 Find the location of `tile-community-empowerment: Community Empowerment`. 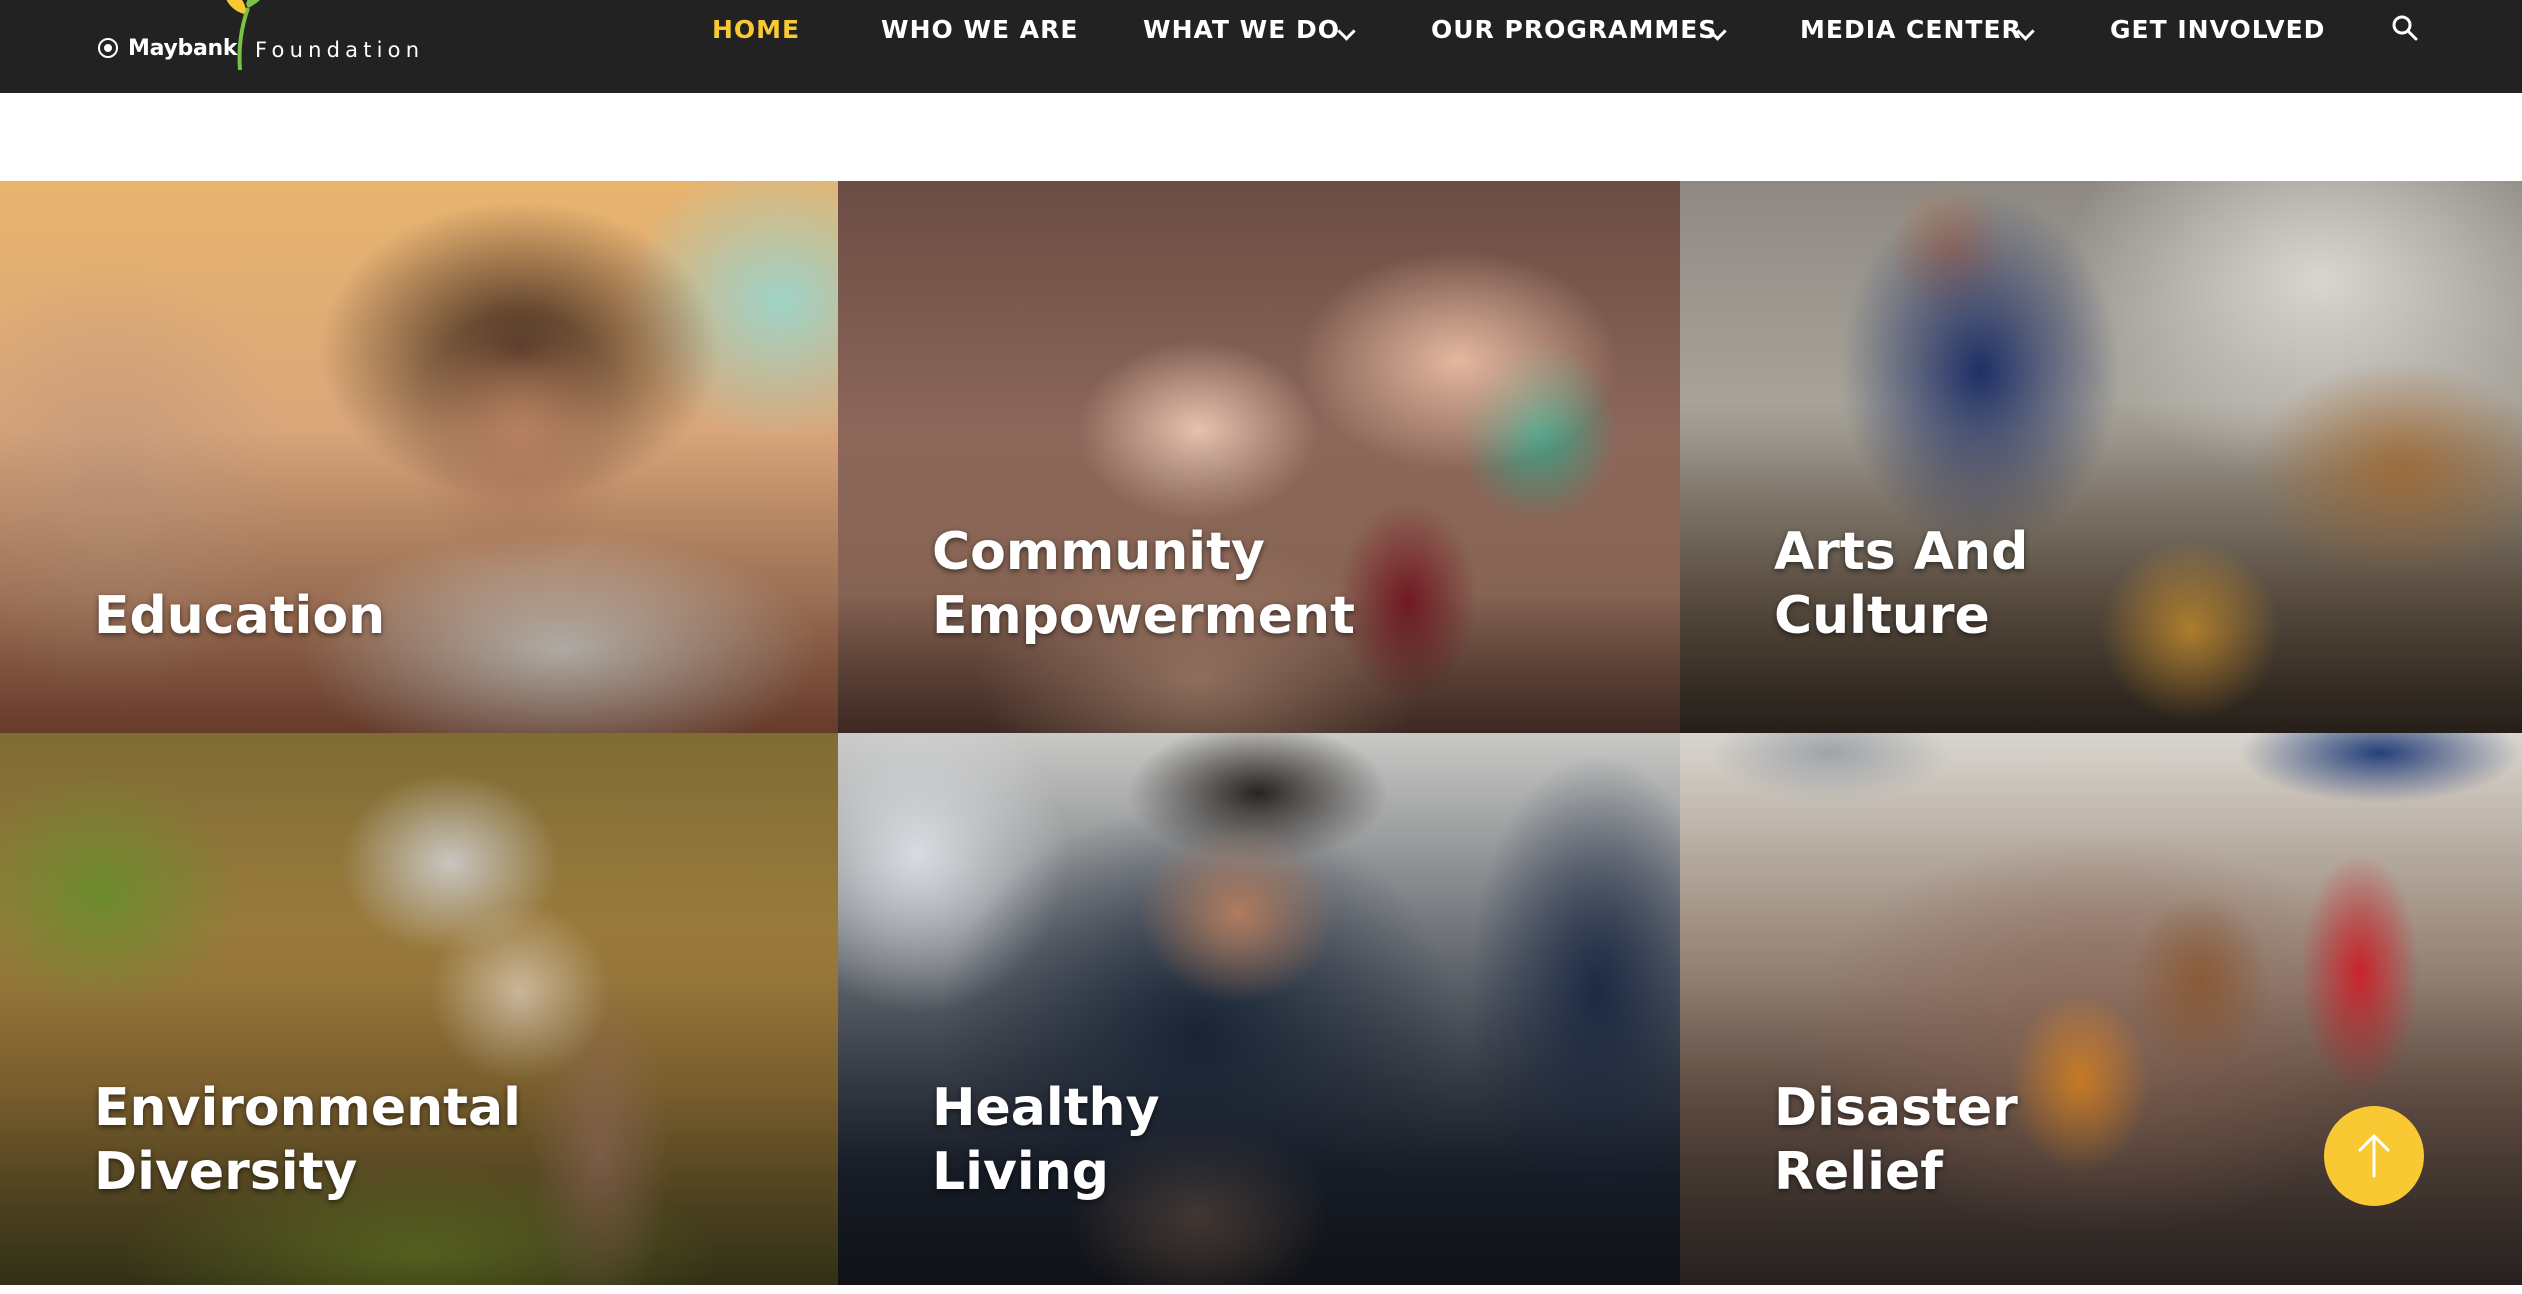

tile-community-empowerment: Community Empowerment is located at coordinates (1259, 457).